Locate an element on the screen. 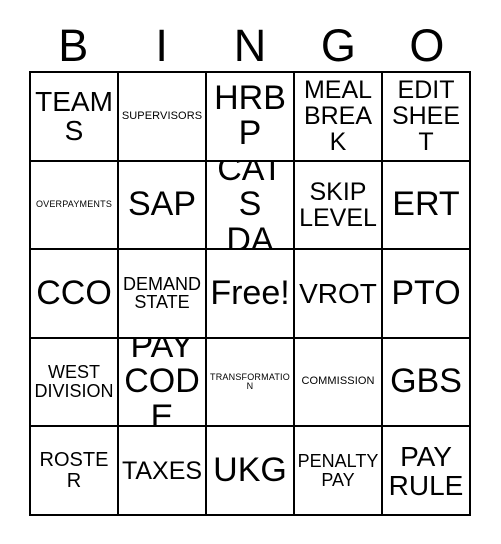 The height and width of the screenshot is (544, 501). bingo-cell-label: TAXES is located at coordinates (162, 470).